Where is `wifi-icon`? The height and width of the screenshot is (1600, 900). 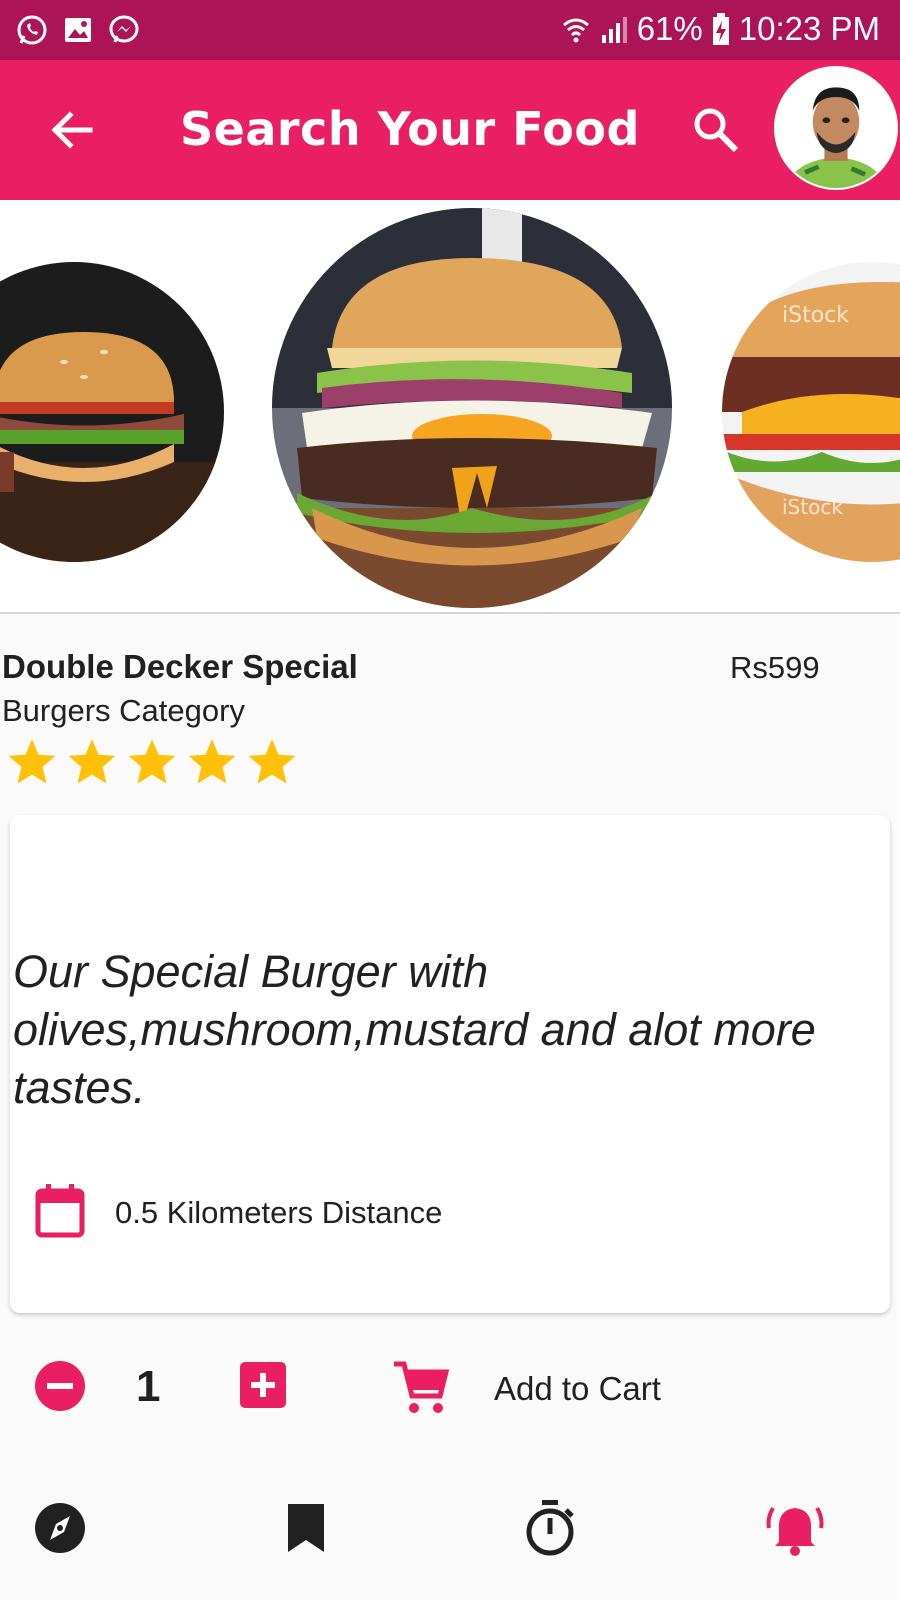 wifi-icon is located at coordinates (575, 30).